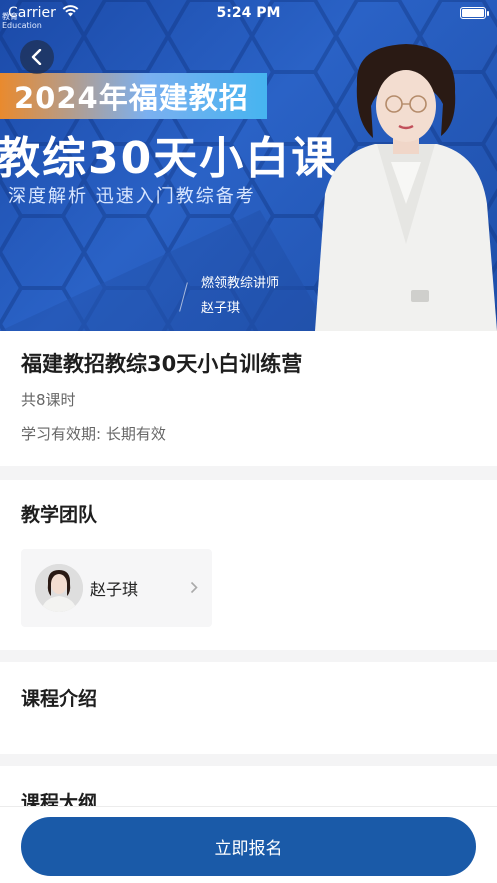 The height and width of the screenshot is (883, 497). What do you see at coordinates (133, 96) in the screenshot?
I see `banner-tag-title: 2024年福建教招` at bounding box center [133, 96].